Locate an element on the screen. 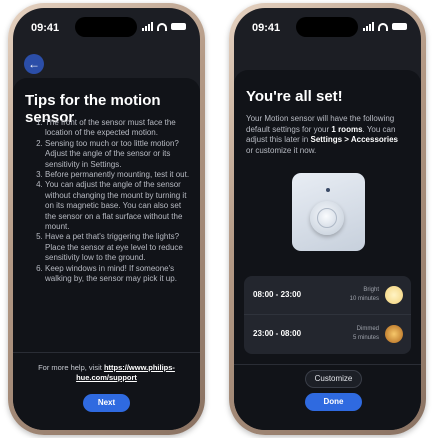 The width and height of the screenshot is (433, 438). next-button: Next is located at coordinates (106, 403).